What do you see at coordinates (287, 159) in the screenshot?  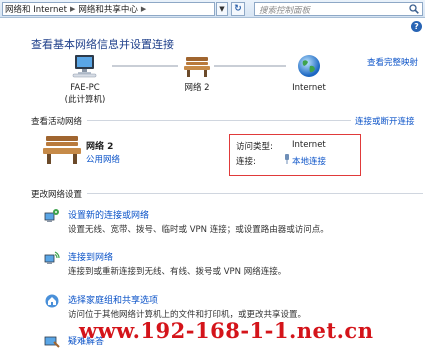 I see `ethernet-icon` at bounding box center [287, 159].